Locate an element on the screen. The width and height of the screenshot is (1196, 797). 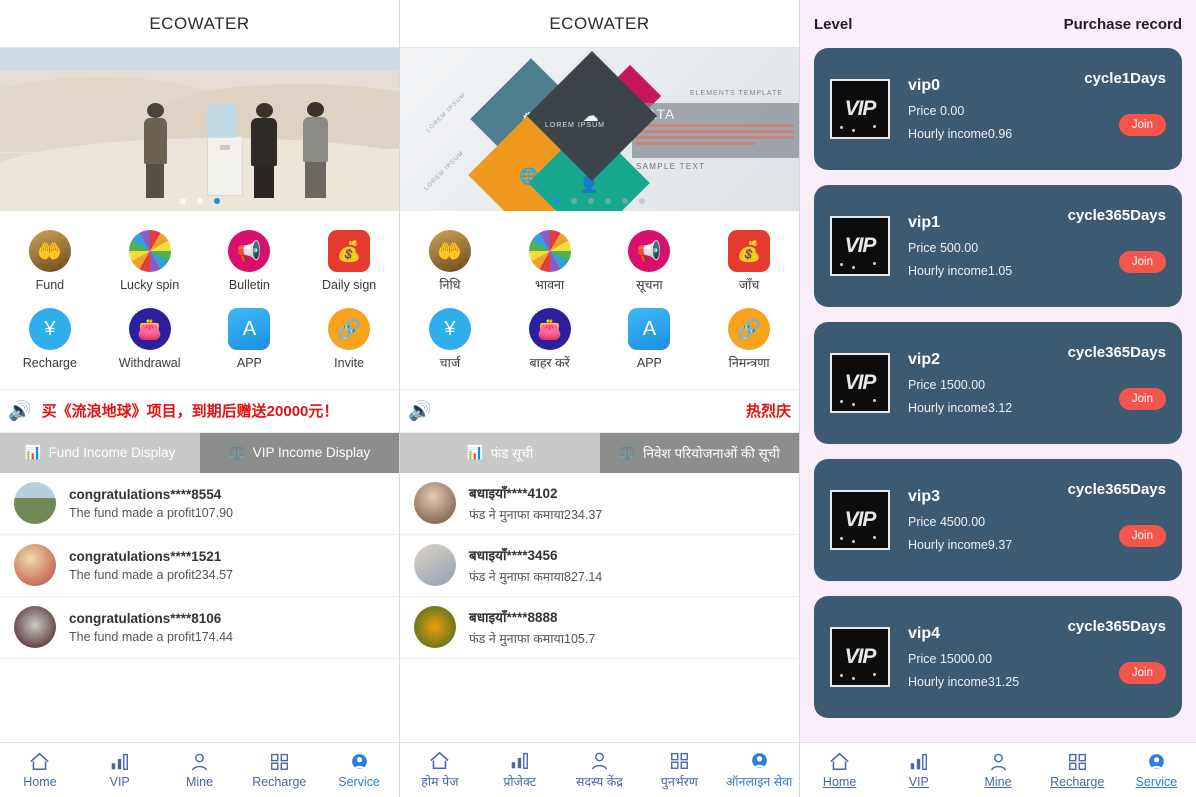
tab-investment-project-list: ⚖️ निवेश परियोजनाओं की सूची is located at coordinates (699, 452).